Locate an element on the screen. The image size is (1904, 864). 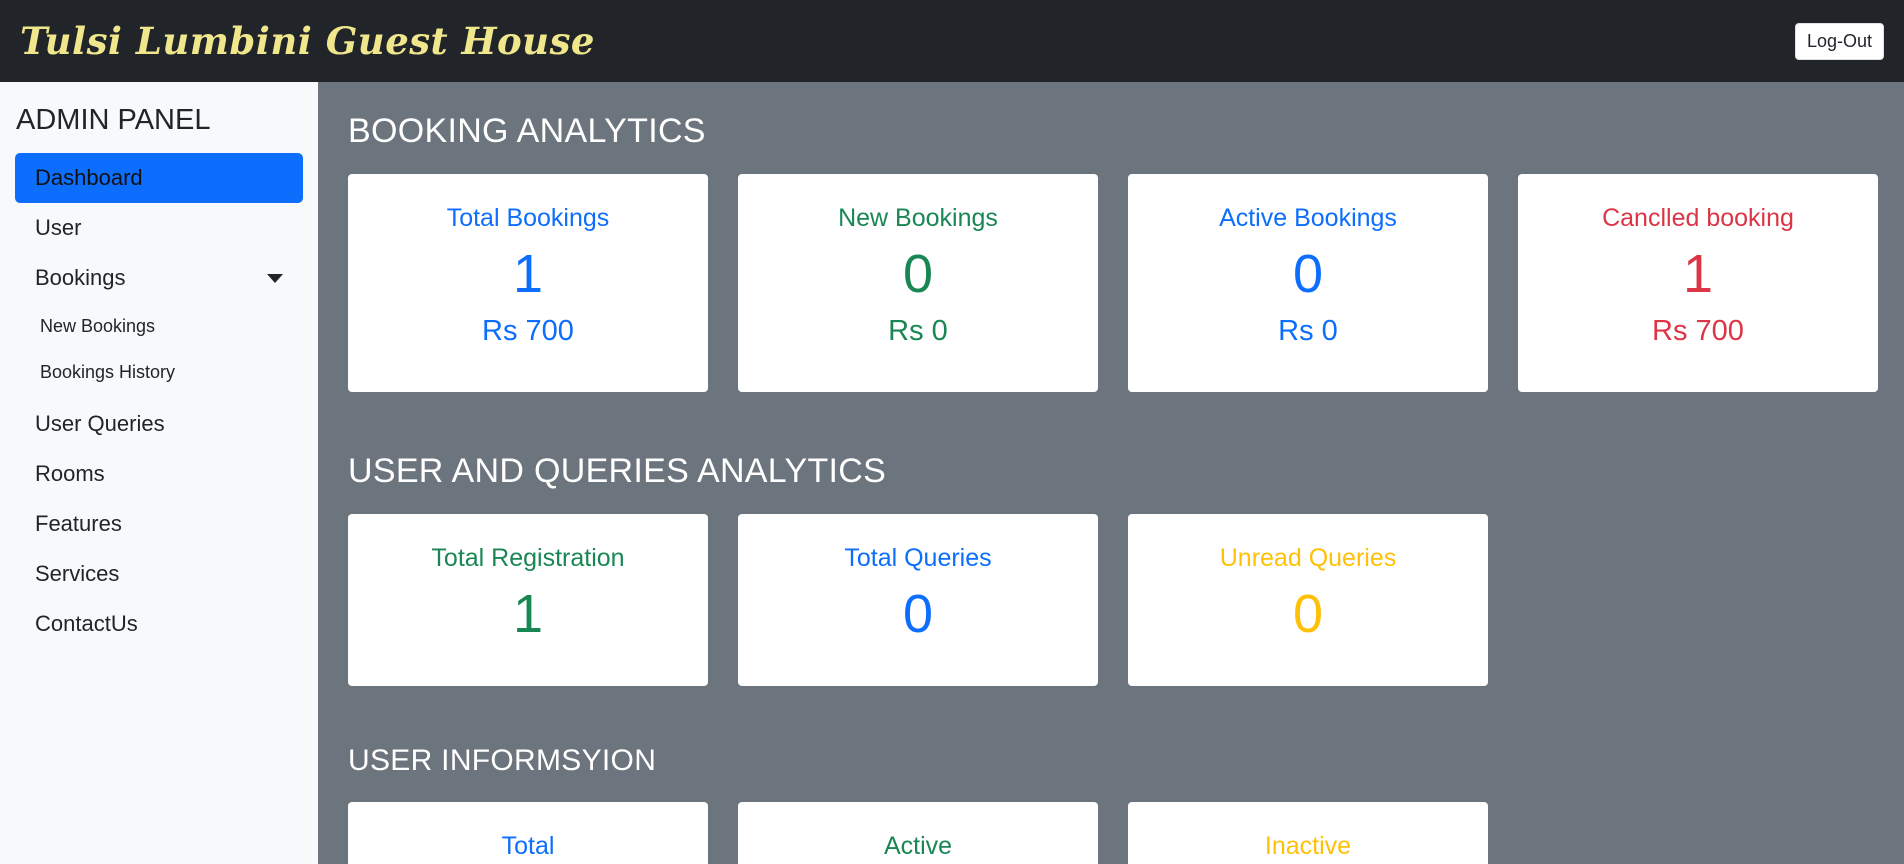
active-users-card: Active is located at coordinates (918, 833).